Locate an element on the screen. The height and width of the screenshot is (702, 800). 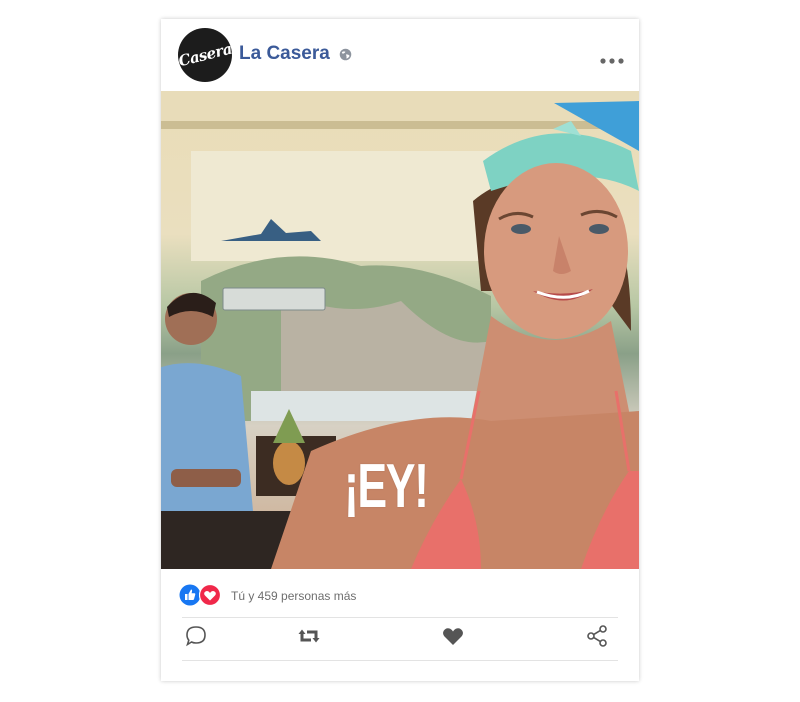
image-overlay-text: ¡EY! is located at coordinates (386, 486).